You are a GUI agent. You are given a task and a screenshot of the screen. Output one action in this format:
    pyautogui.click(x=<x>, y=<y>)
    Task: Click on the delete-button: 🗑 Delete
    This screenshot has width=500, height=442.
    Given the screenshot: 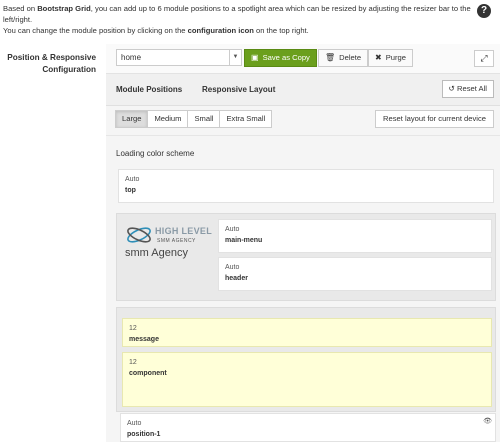 What is the action you would take?
    pyautogui.click(x=343, y=58)
    